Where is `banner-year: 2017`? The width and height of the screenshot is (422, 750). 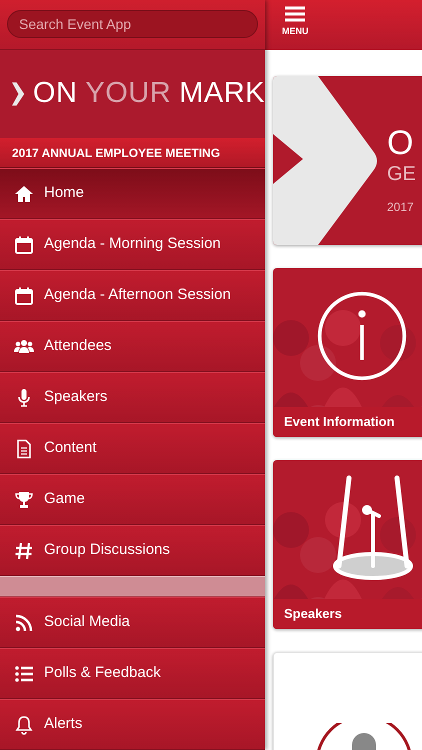 banner-year: 2017 is located at coordinates (400, 207).